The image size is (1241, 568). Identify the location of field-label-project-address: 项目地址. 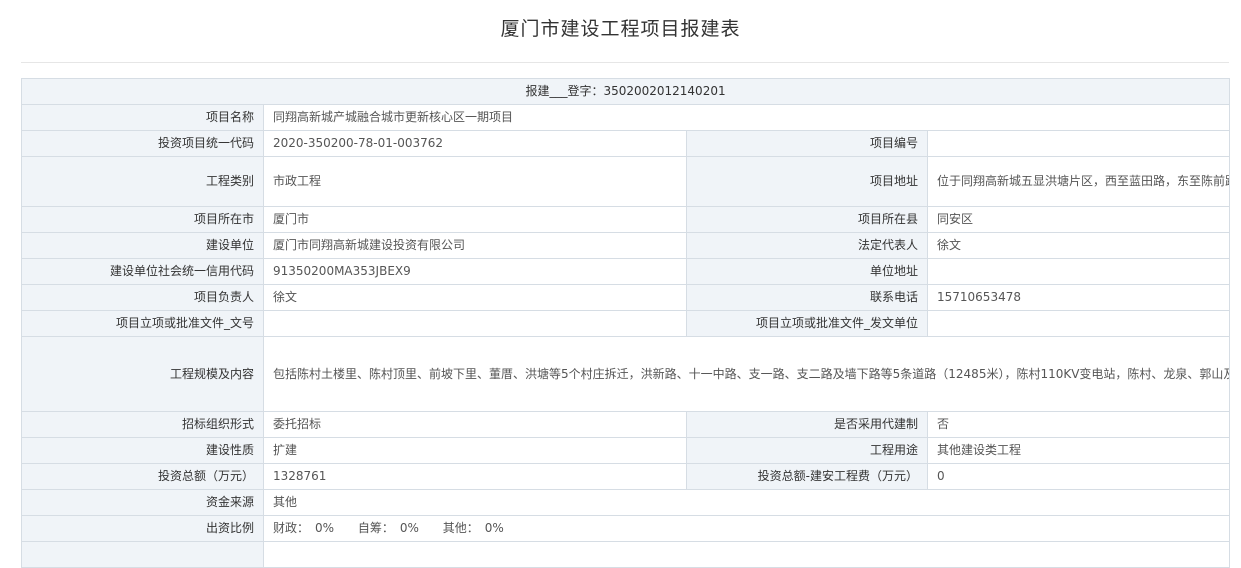
(807, 181).